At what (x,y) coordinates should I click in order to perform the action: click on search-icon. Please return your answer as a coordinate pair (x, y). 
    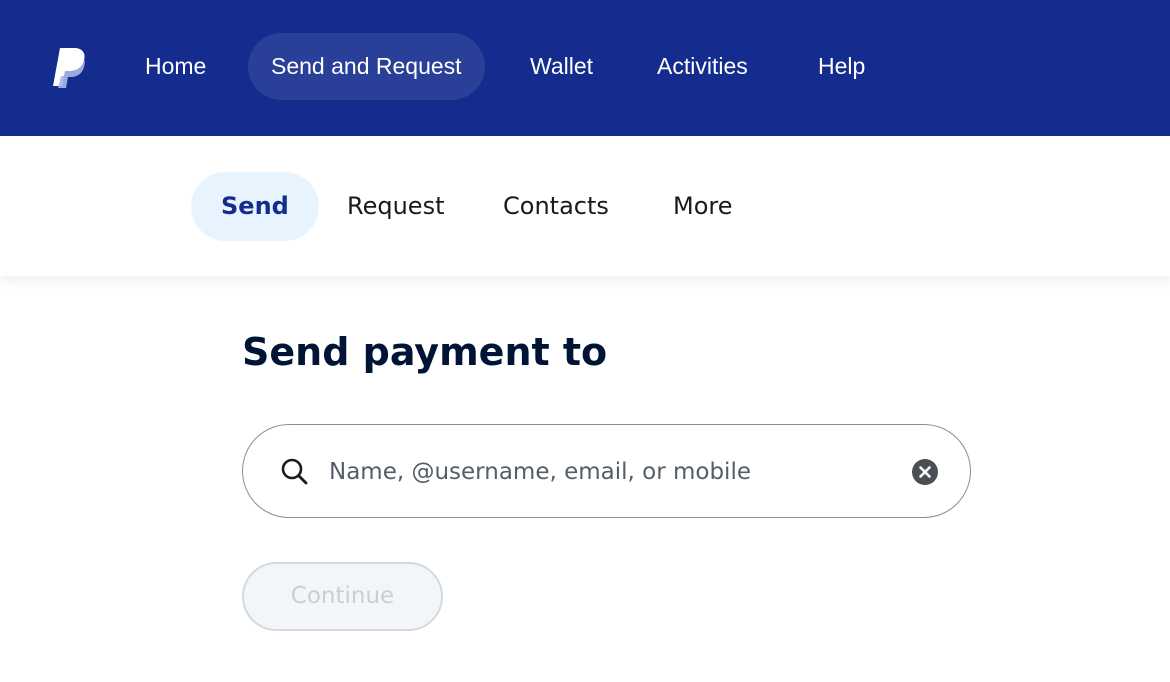
    Looking at the image, I should click on (294, 471).